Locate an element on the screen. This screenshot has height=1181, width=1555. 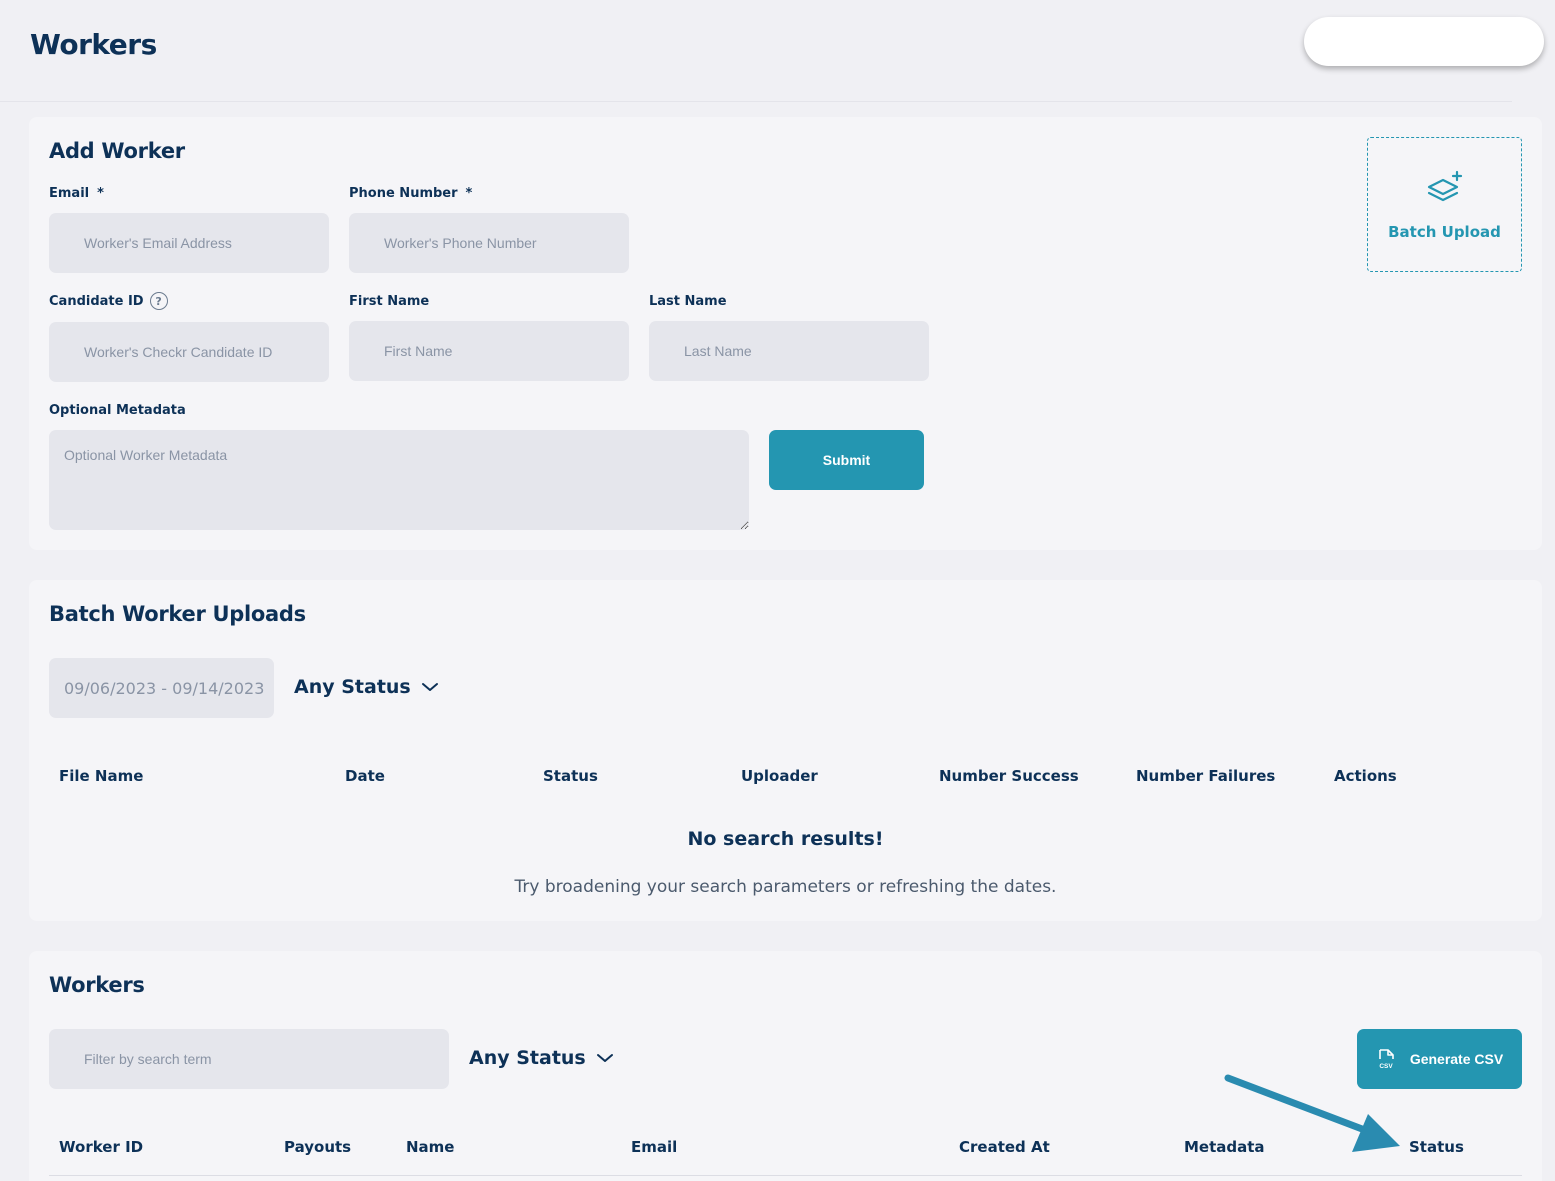
column-header-number-success: Number Success is located at coordinates (1009, 776).